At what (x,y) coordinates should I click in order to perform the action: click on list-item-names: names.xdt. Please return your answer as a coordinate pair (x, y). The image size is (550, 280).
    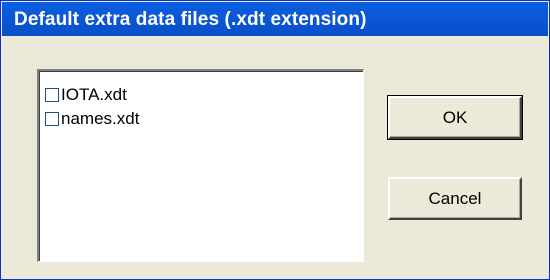
    Looking at the image, I should click on (92, 119).